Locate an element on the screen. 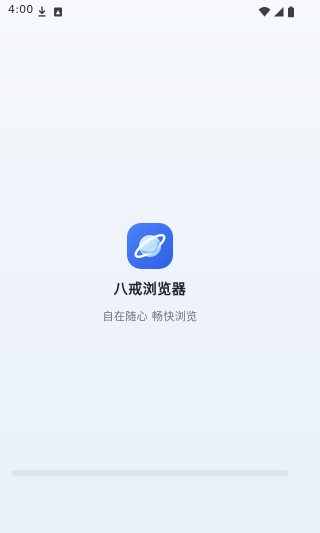 This screenshot has height=533, width=320. status-bar: 4:00 is located at coordinates (150, 11).